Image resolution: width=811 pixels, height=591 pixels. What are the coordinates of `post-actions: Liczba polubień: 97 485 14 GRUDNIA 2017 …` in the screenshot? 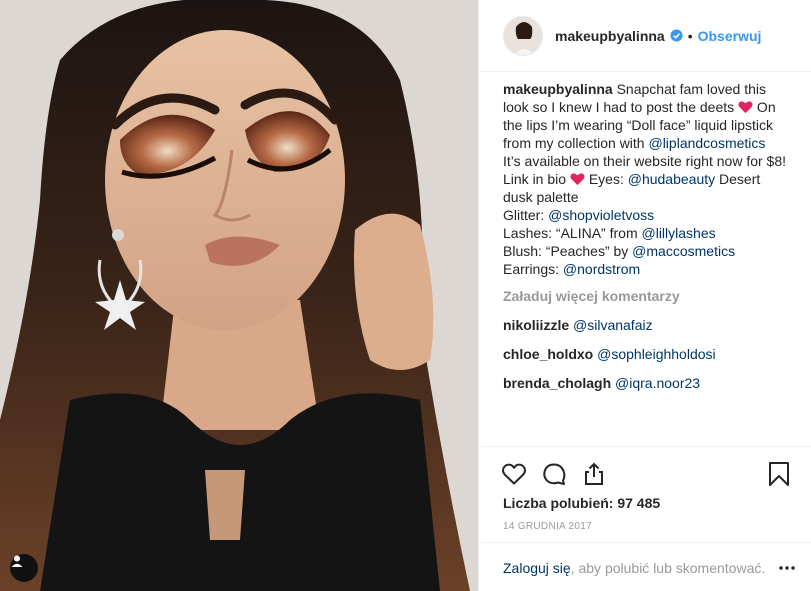 It's located at (645, 518).